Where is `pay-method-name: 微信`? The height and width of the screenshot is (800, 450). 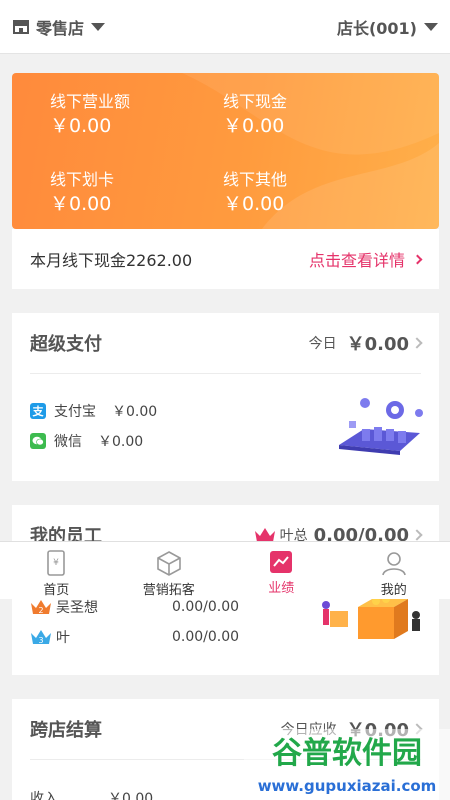
pay-method-name: 微信 is located at coordinates (68, 442).